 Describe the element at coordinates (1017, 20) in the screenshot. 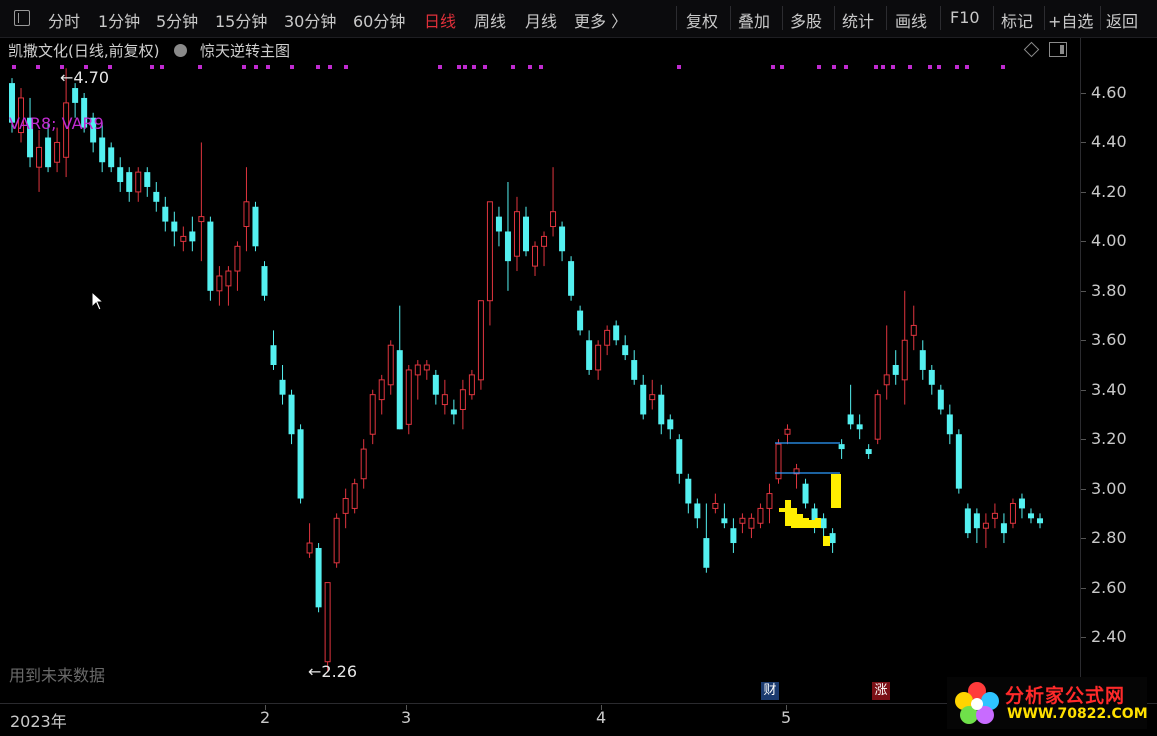

I see `mark-button: 标记` at that location.